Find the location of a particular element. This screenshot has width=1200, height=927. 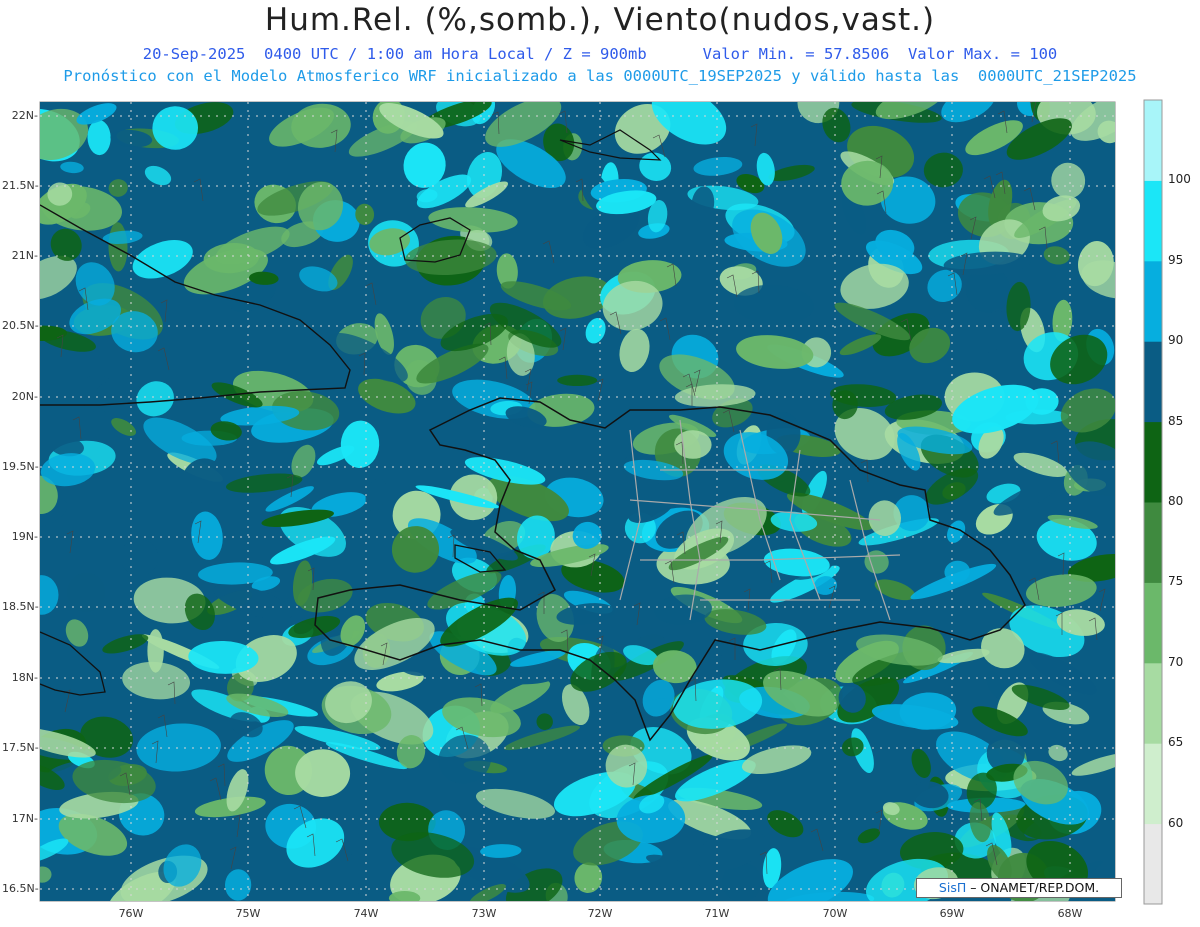

lon-tick-label: 69W is located at coordinates (952, 913).